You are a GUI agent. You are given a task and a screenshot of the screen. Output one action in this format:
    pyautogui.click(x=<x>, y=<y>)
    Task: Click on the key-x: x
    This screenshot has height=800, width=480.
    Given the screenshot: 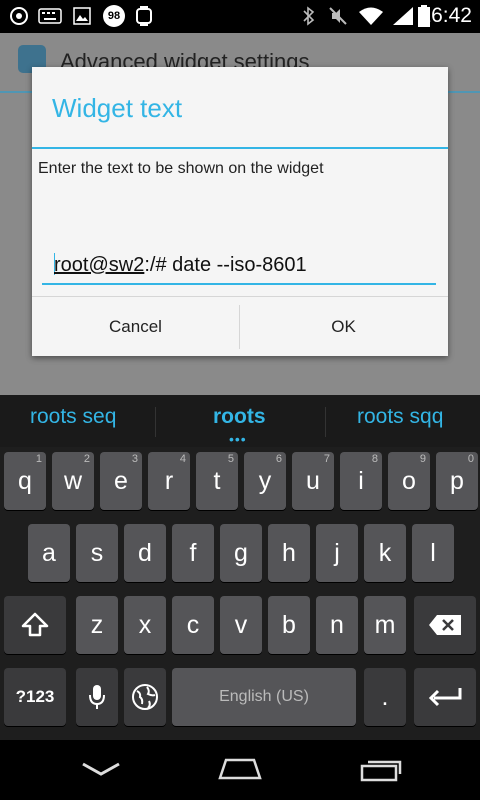 What is the action you would take?
    pyautogui.click(x=145, y=625)
    